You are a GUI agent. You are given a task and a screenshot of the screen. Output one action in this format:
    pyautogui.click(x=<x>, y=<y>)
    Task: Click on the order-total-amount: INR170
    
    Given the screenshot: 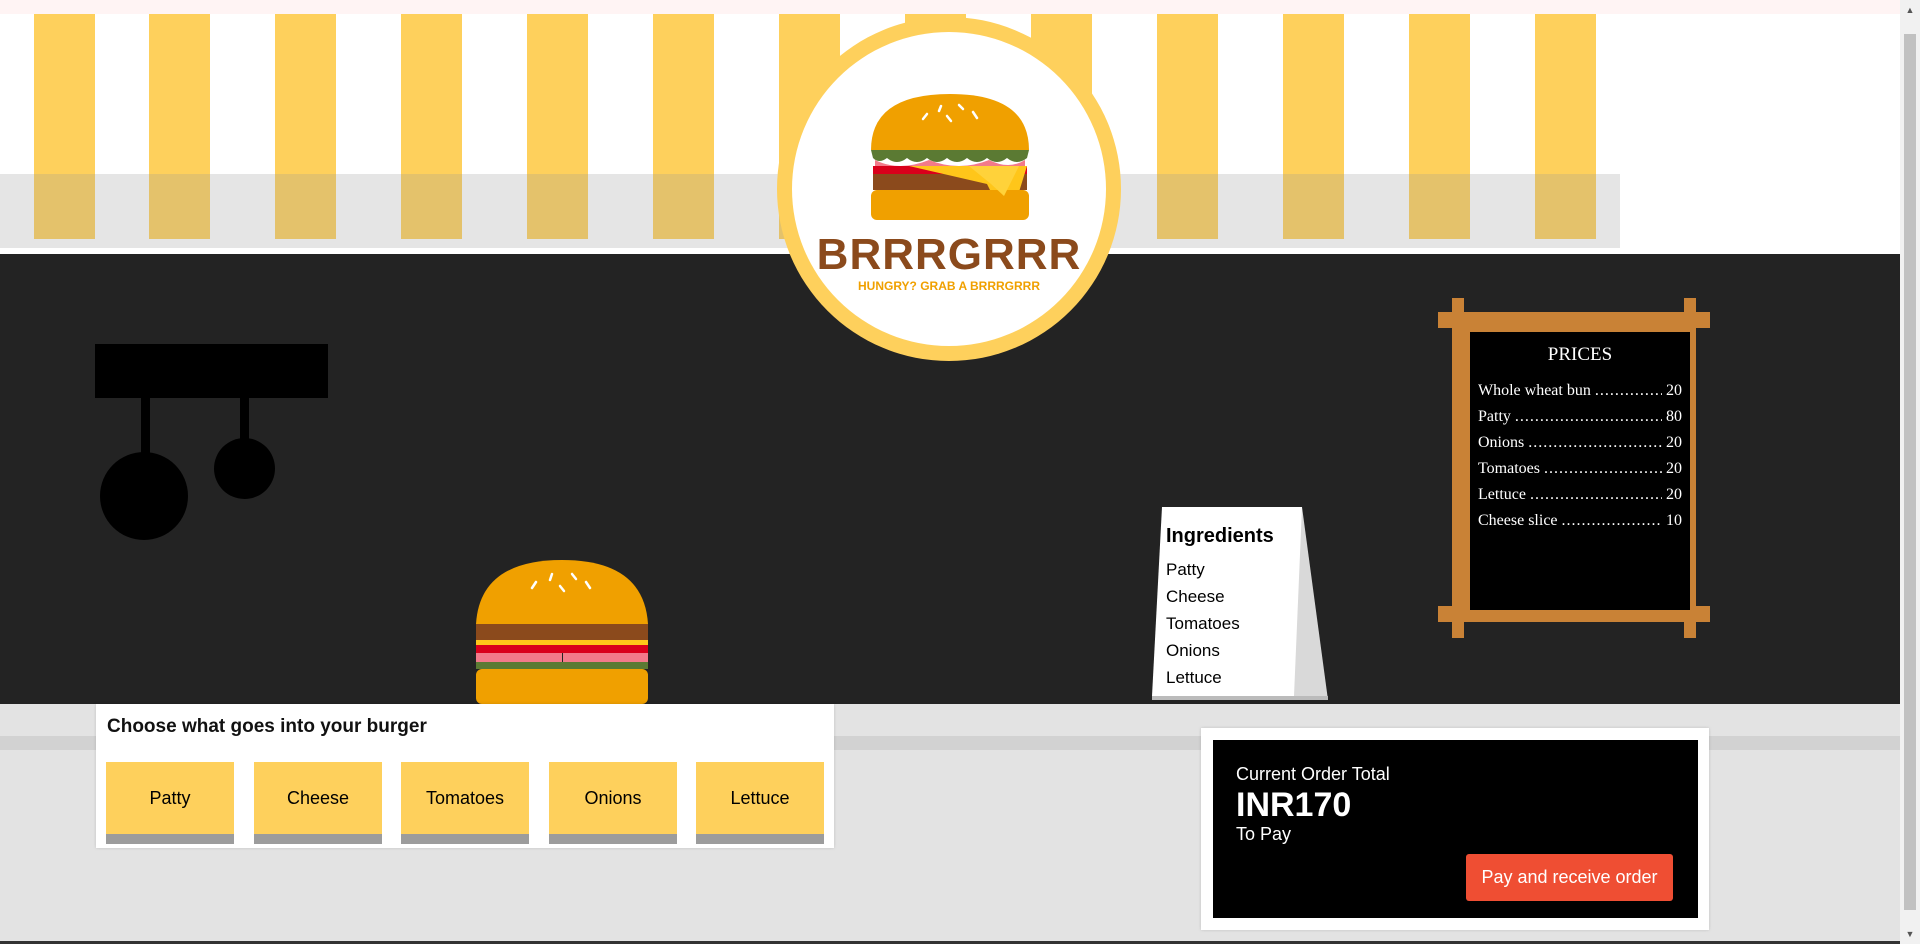 What is the action you would take?
    pyautogui.click(x=1294, y=805)
    